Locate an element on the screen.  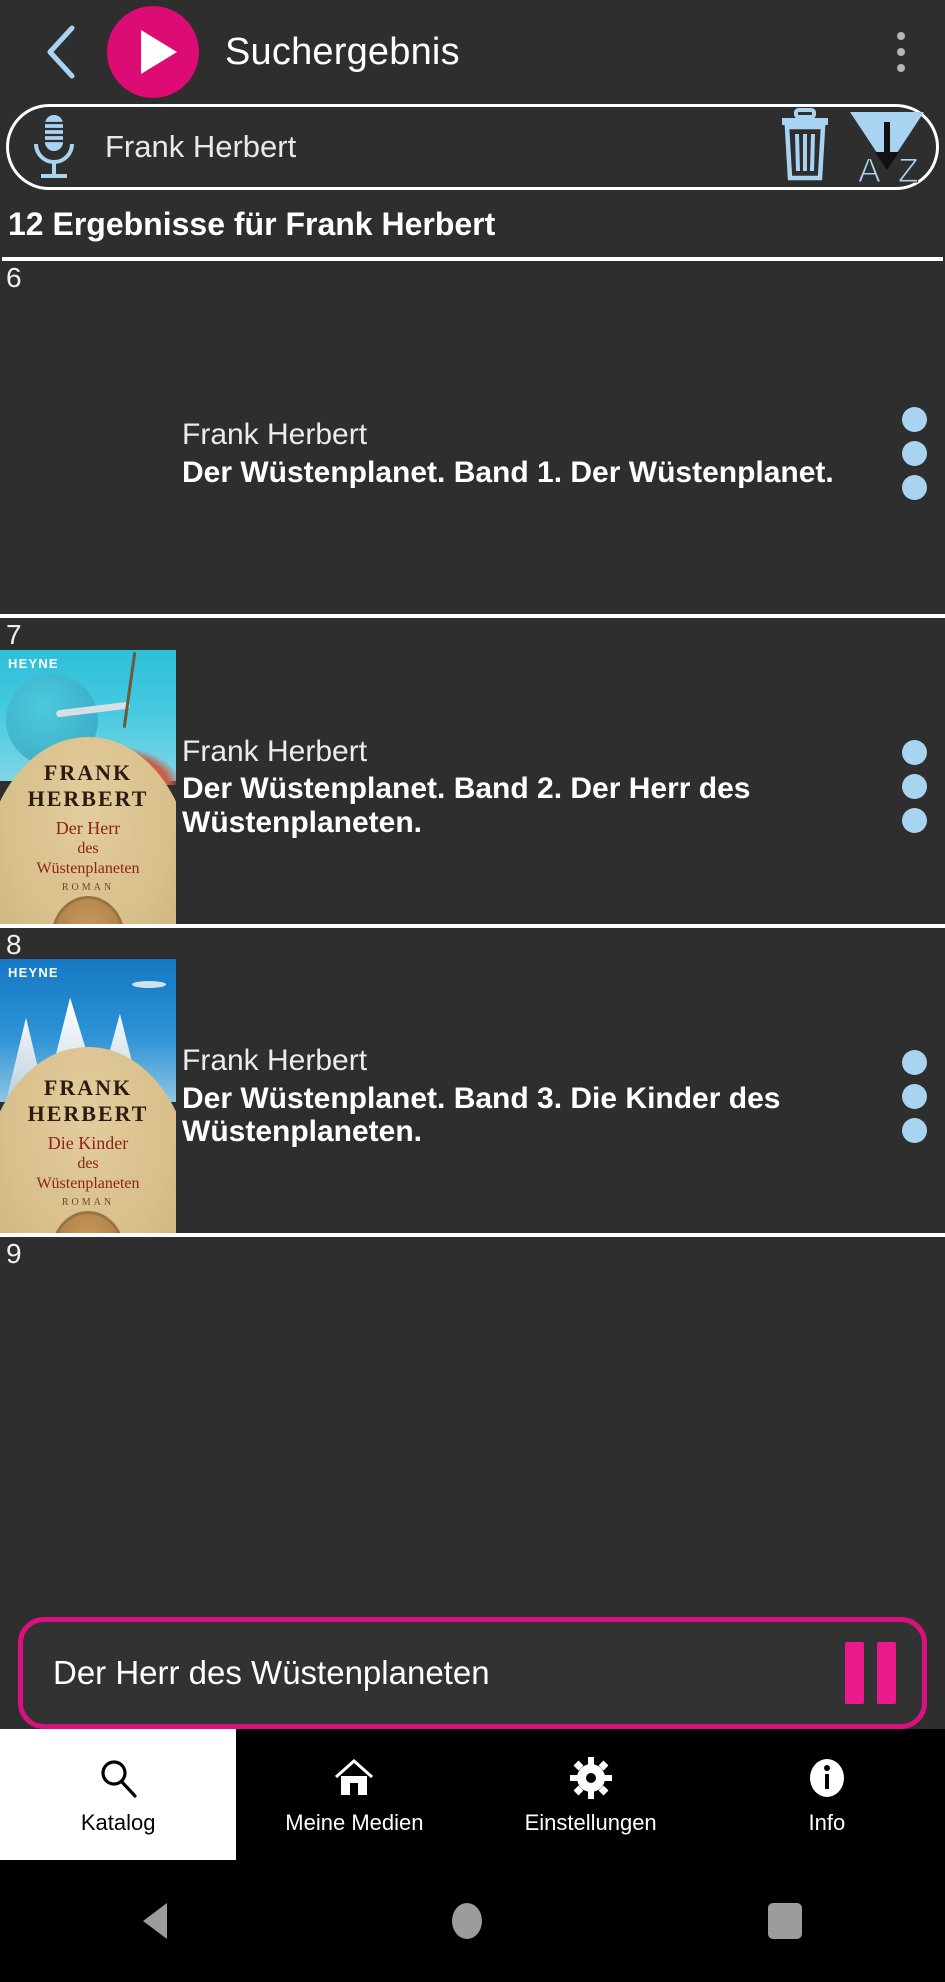
nav-tab-katalog: Katalog is located at coordinates (118, 1794).